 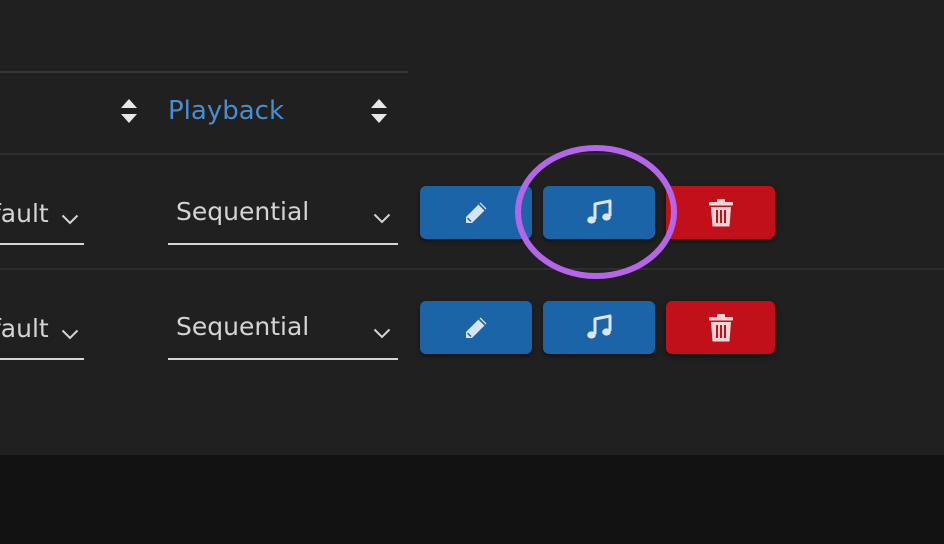 I want to click on playback-column-header: Playback, so click(x=226, y=111).